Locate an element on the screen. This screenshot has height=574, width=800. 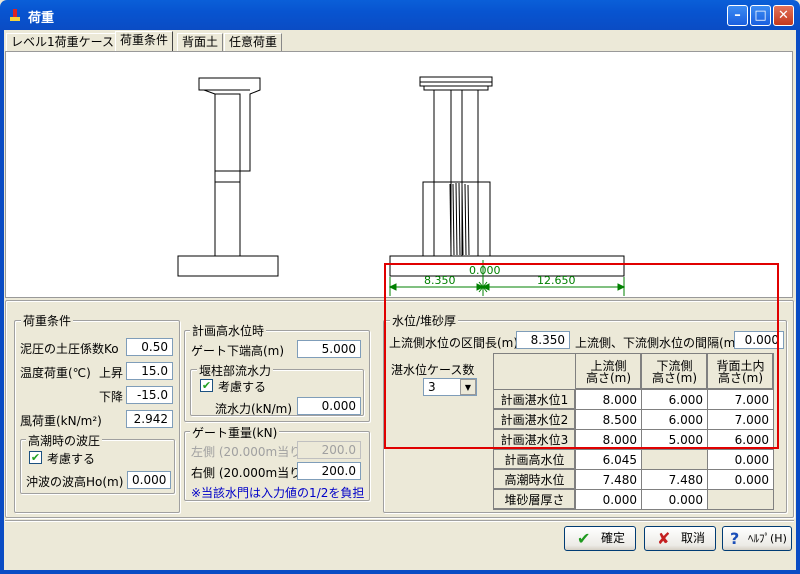
close-button: ✕ is located at coordinates (783, 15).